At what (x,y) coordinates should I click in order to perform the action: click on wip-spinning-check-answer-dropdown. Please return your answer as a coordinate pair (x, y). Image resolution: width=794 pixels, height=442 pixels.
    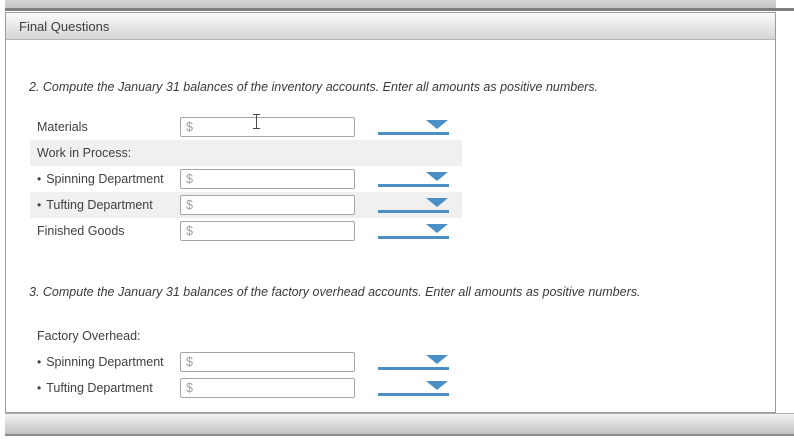
    Looking at the image, I should click on (413, 179).